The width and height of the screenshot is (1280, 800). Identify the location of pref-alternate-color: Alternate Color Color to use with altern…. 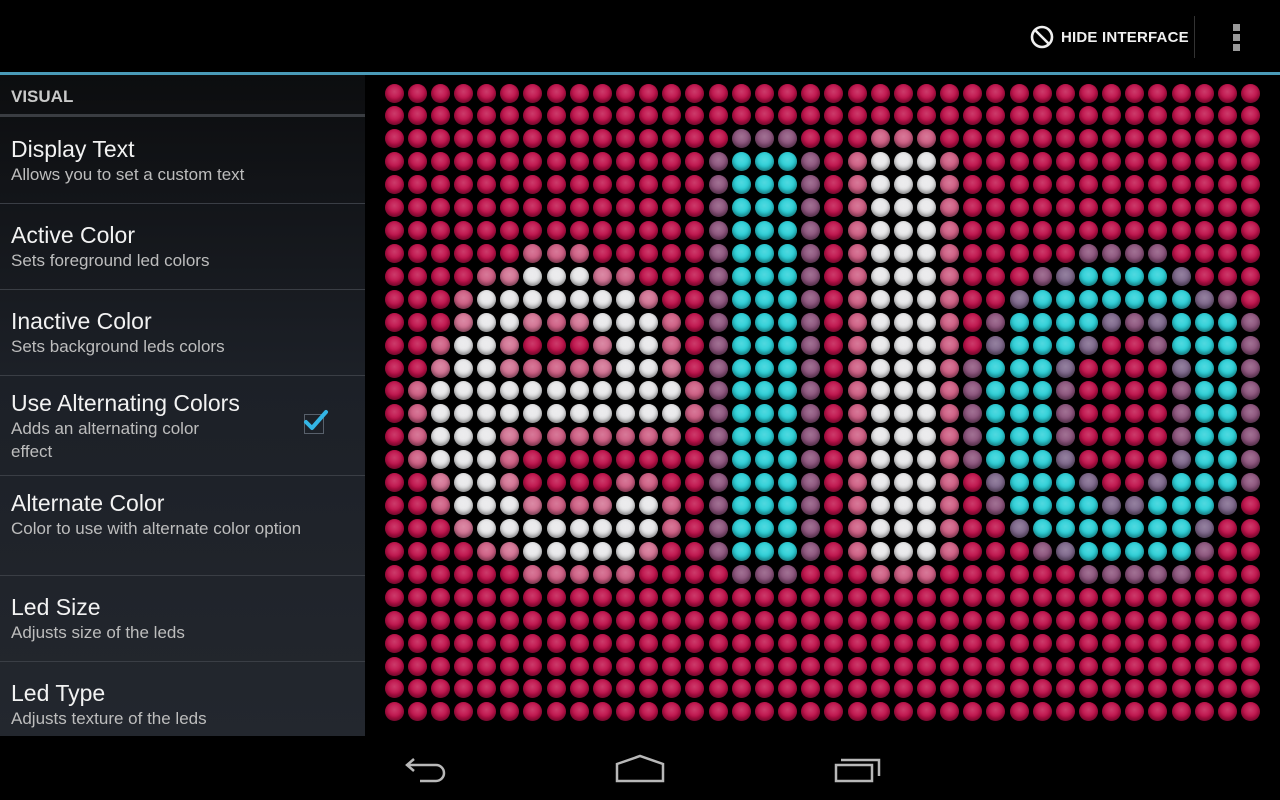
(182, 526).